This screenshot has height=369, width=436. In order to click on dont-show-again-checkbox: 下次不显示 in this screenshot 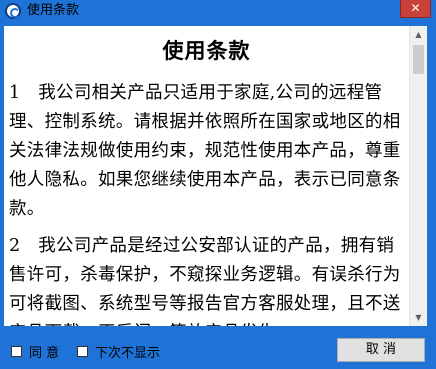, I will do `click(118, 351)`.